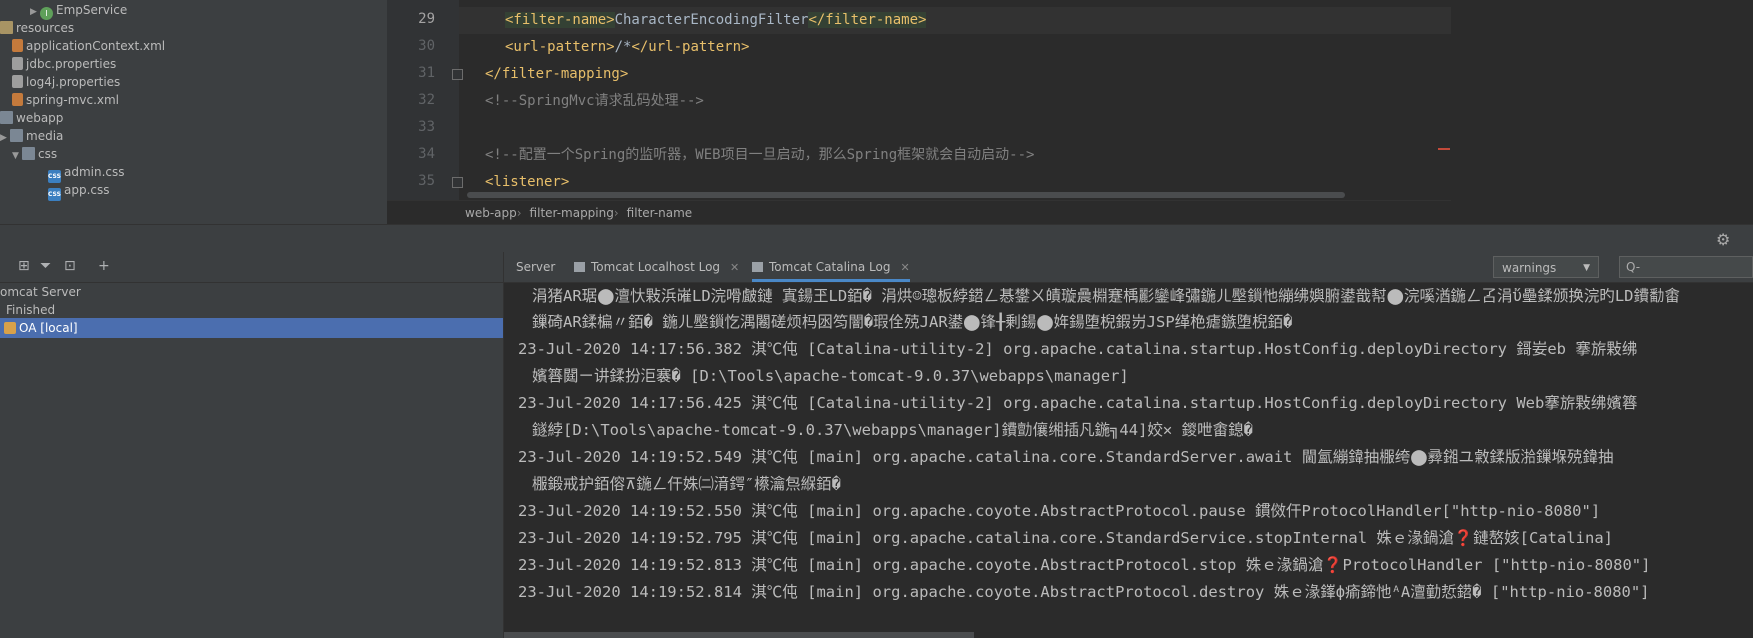  I want to click on tree-item-empservice: ▶ I EmpService, so click(78, 10).